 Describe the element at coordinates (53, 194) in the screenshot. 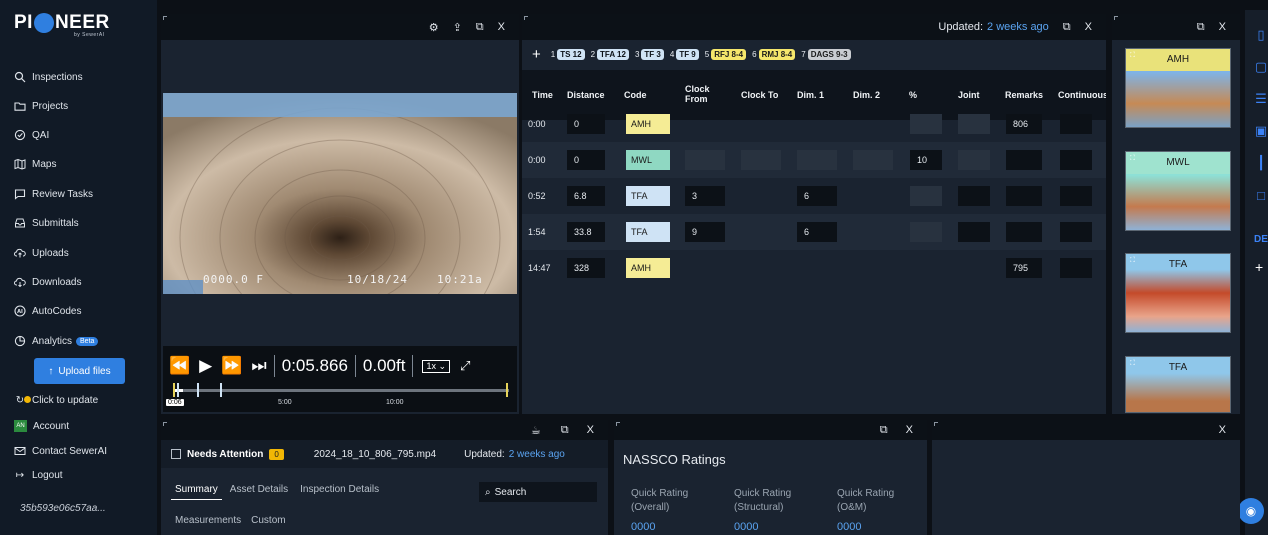

I see `sidebar-item-review-tasks: Review Tasks` at that location.